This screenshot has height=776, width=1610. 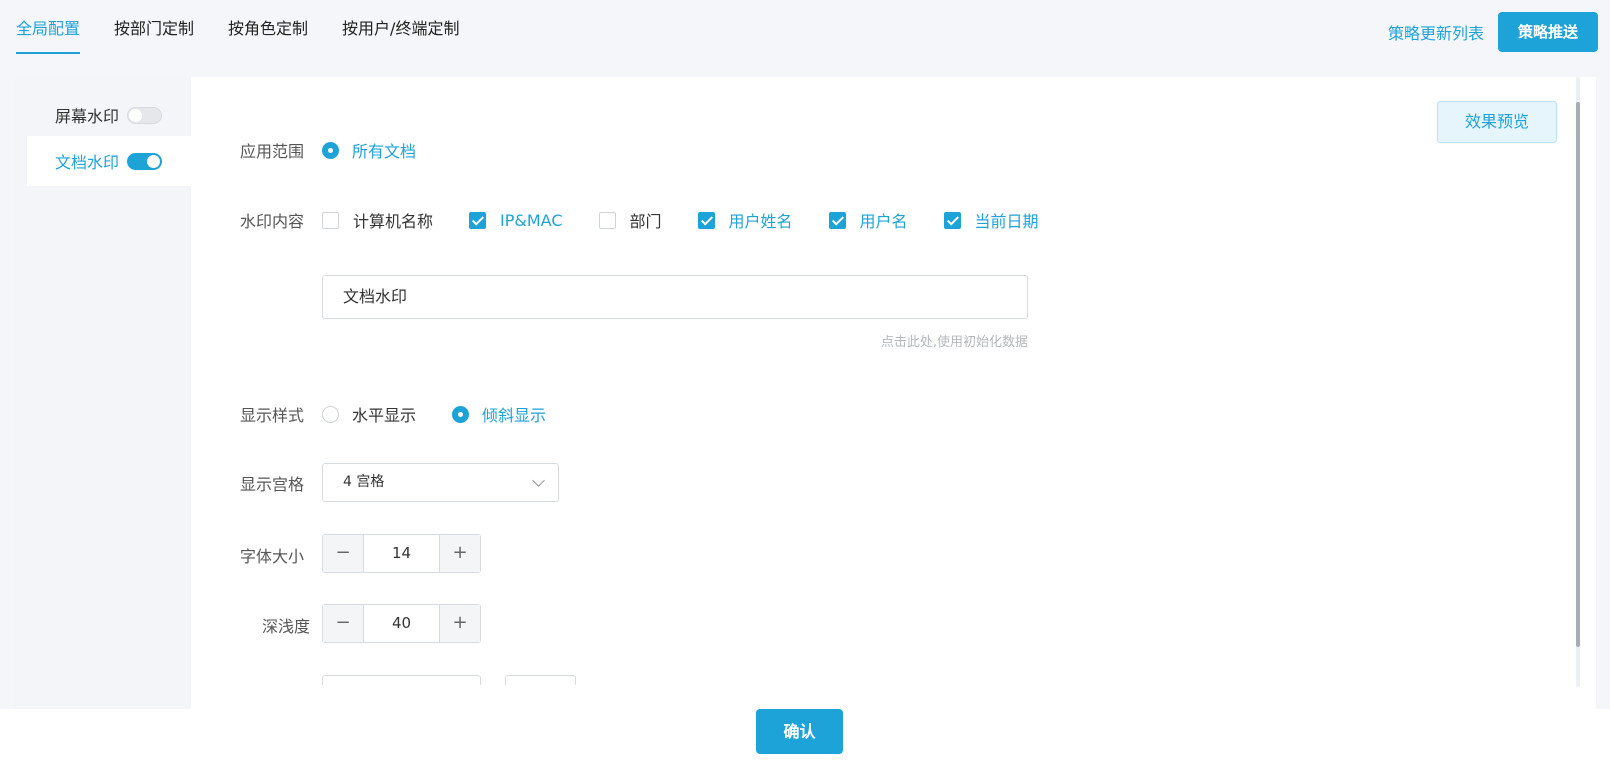 What do you see at coordinates (346, 150) in the screenshot?
I see `scope-row: 应用范围 所有文档` at bounding box center [346, 150].